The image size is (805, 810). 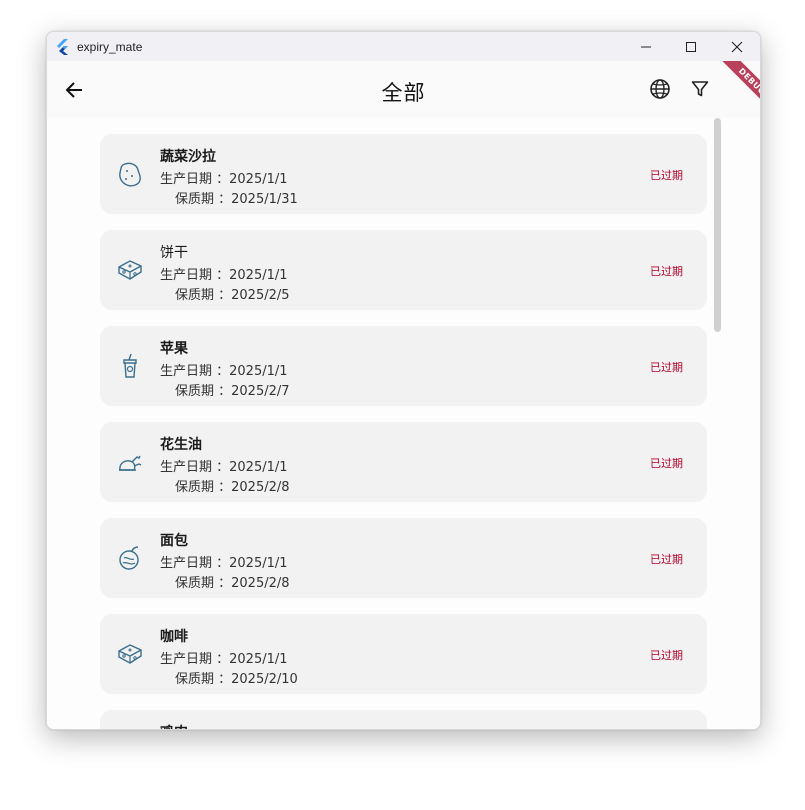 I want to click on shelf-life-date: 保质期 ：2025/2/5, so click(x=232, y=295).